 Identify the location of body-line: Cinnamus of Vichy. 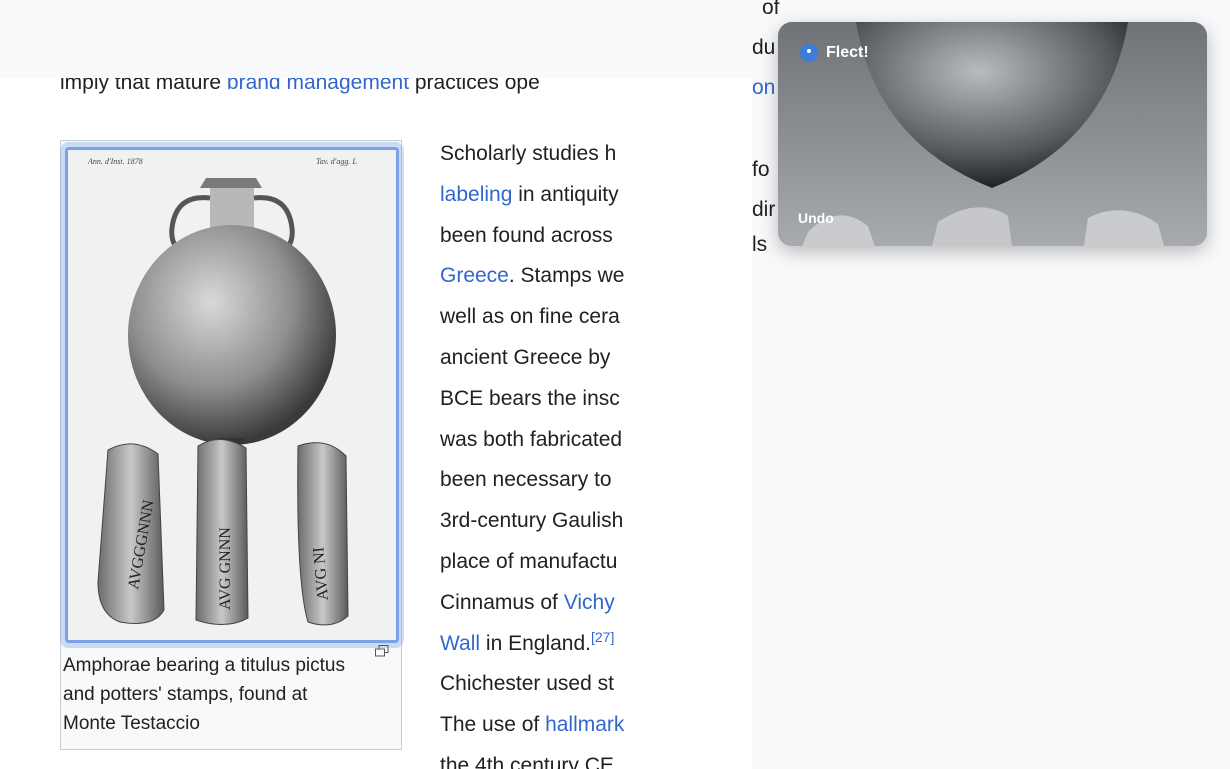
(527, 602).